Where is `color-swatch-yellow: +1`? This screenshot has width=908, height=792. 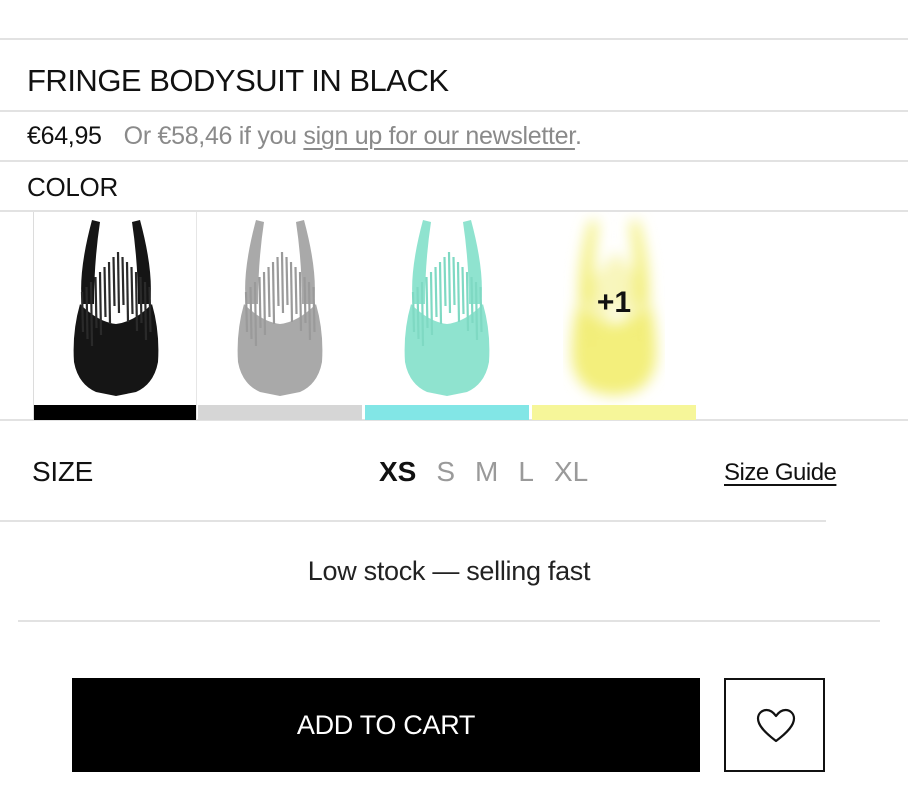 color-swatch-yellow: +1 is located at coordinates (614, 316).